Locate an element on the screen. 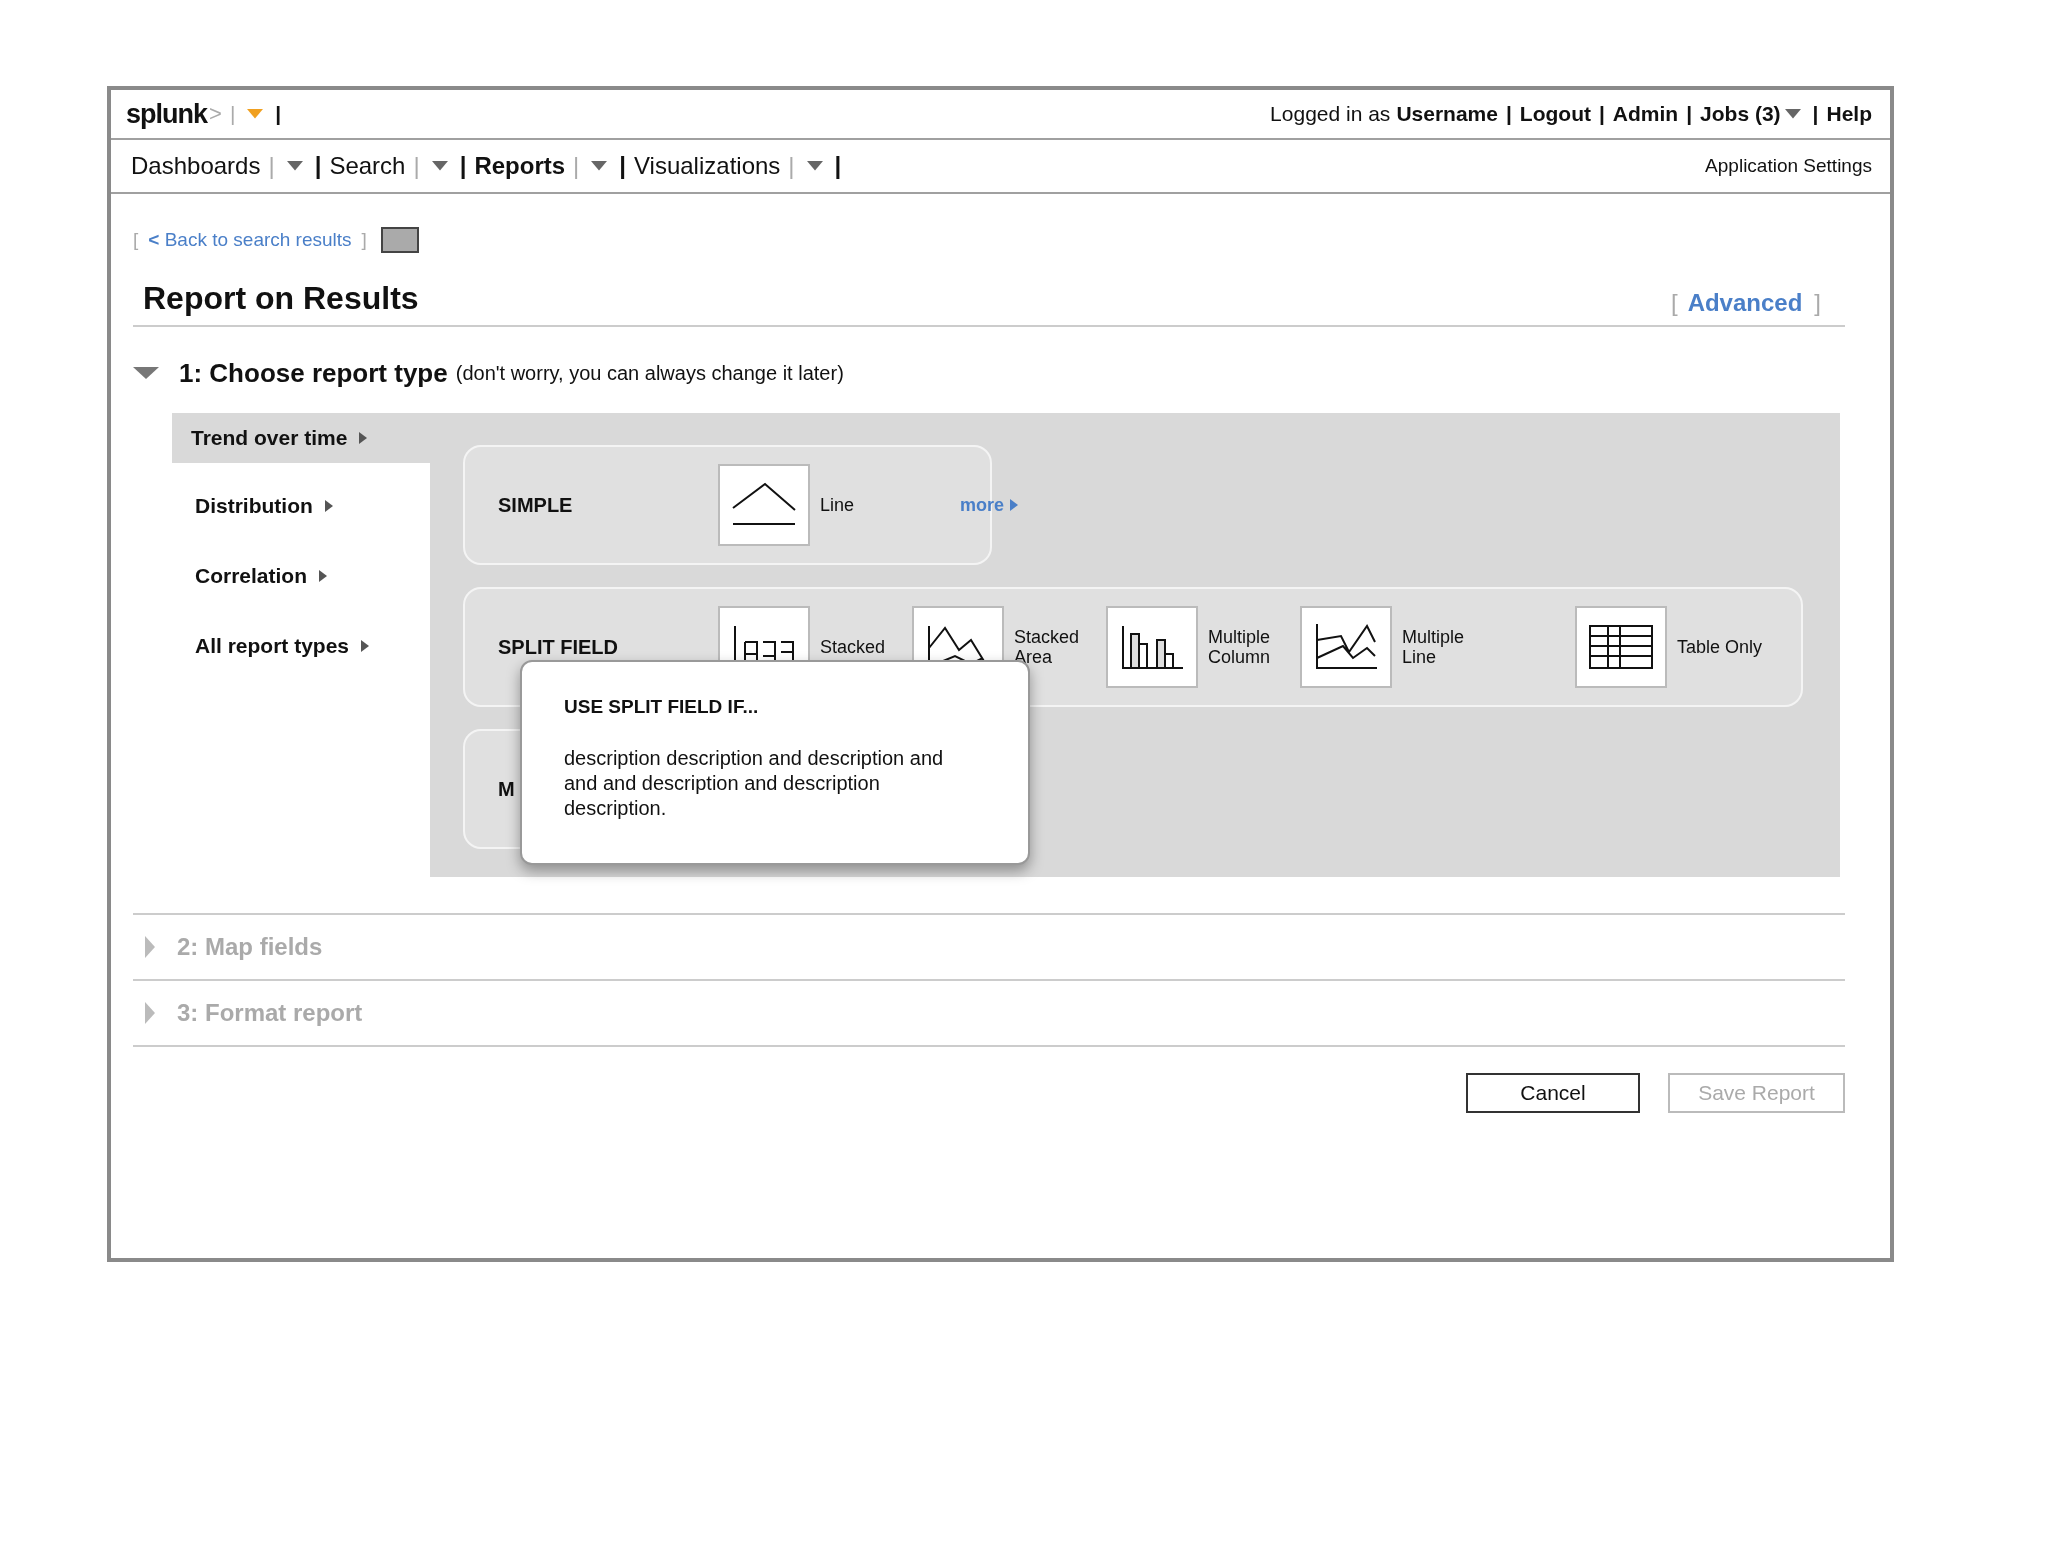  account-link: Admin is located at coordinates (1645, 114).